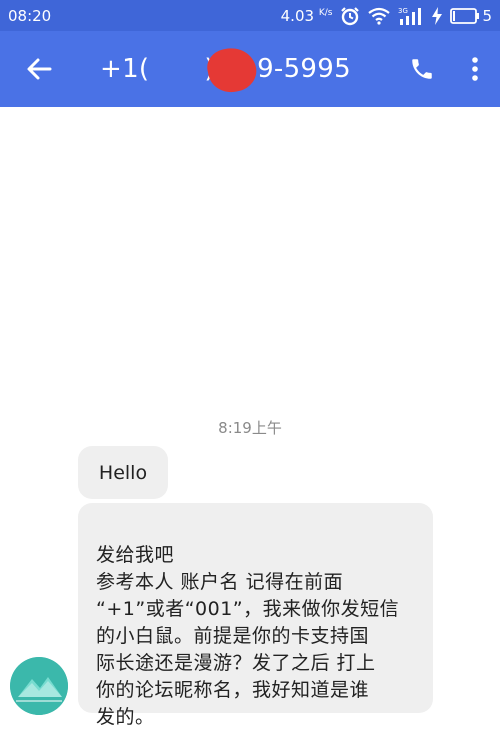  I want to click on app-bar: +1() 219-5995, so click(250, 69).